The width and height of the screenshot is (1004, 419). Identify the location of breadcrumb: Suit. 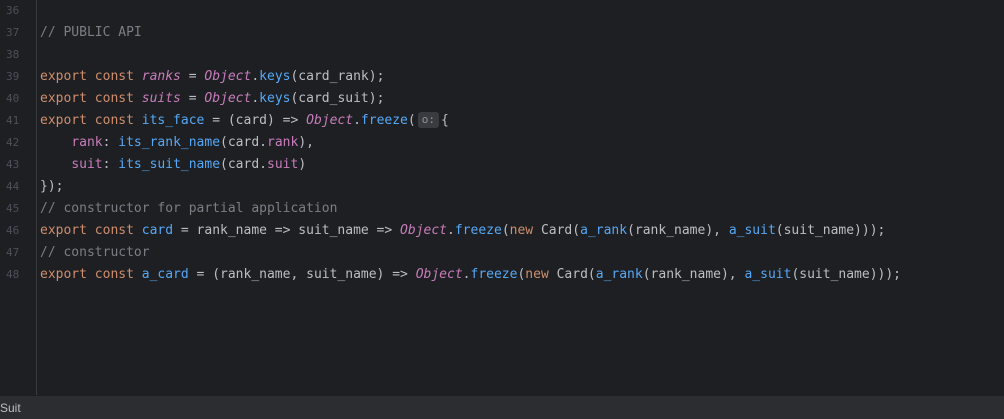
(10, 407).